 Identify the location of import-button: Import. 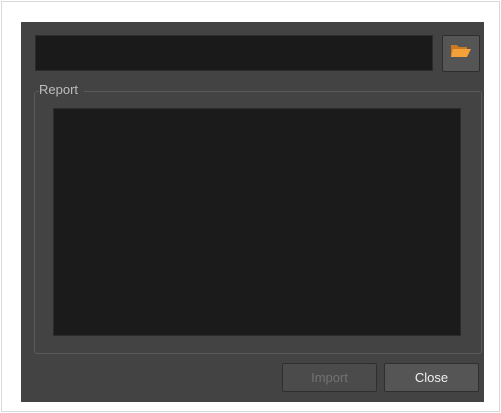
(329, 377).